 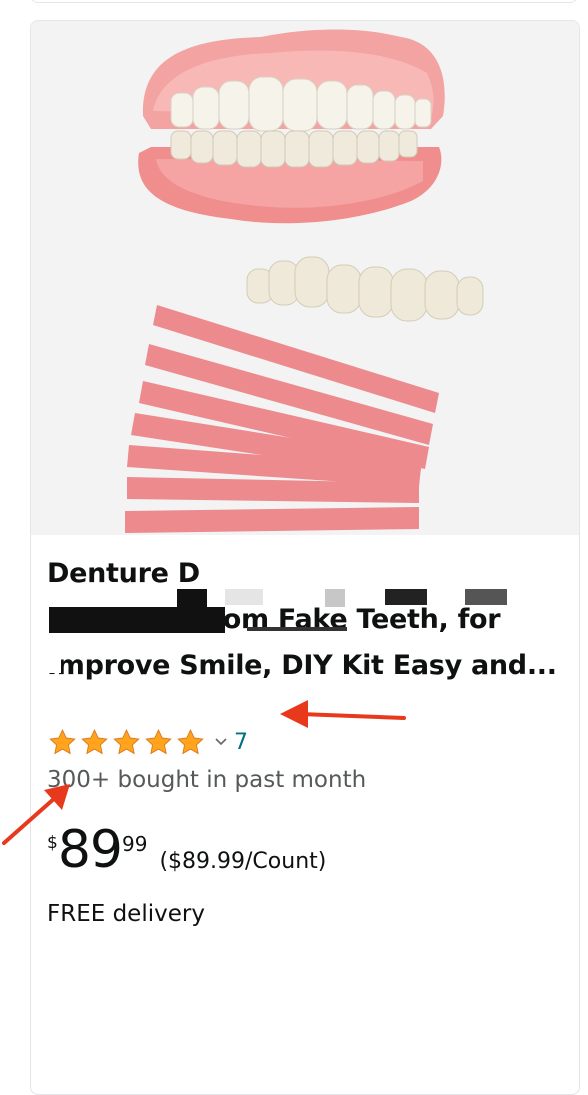 I want to click on price-fraction: 99, so click(x=135, y=844).